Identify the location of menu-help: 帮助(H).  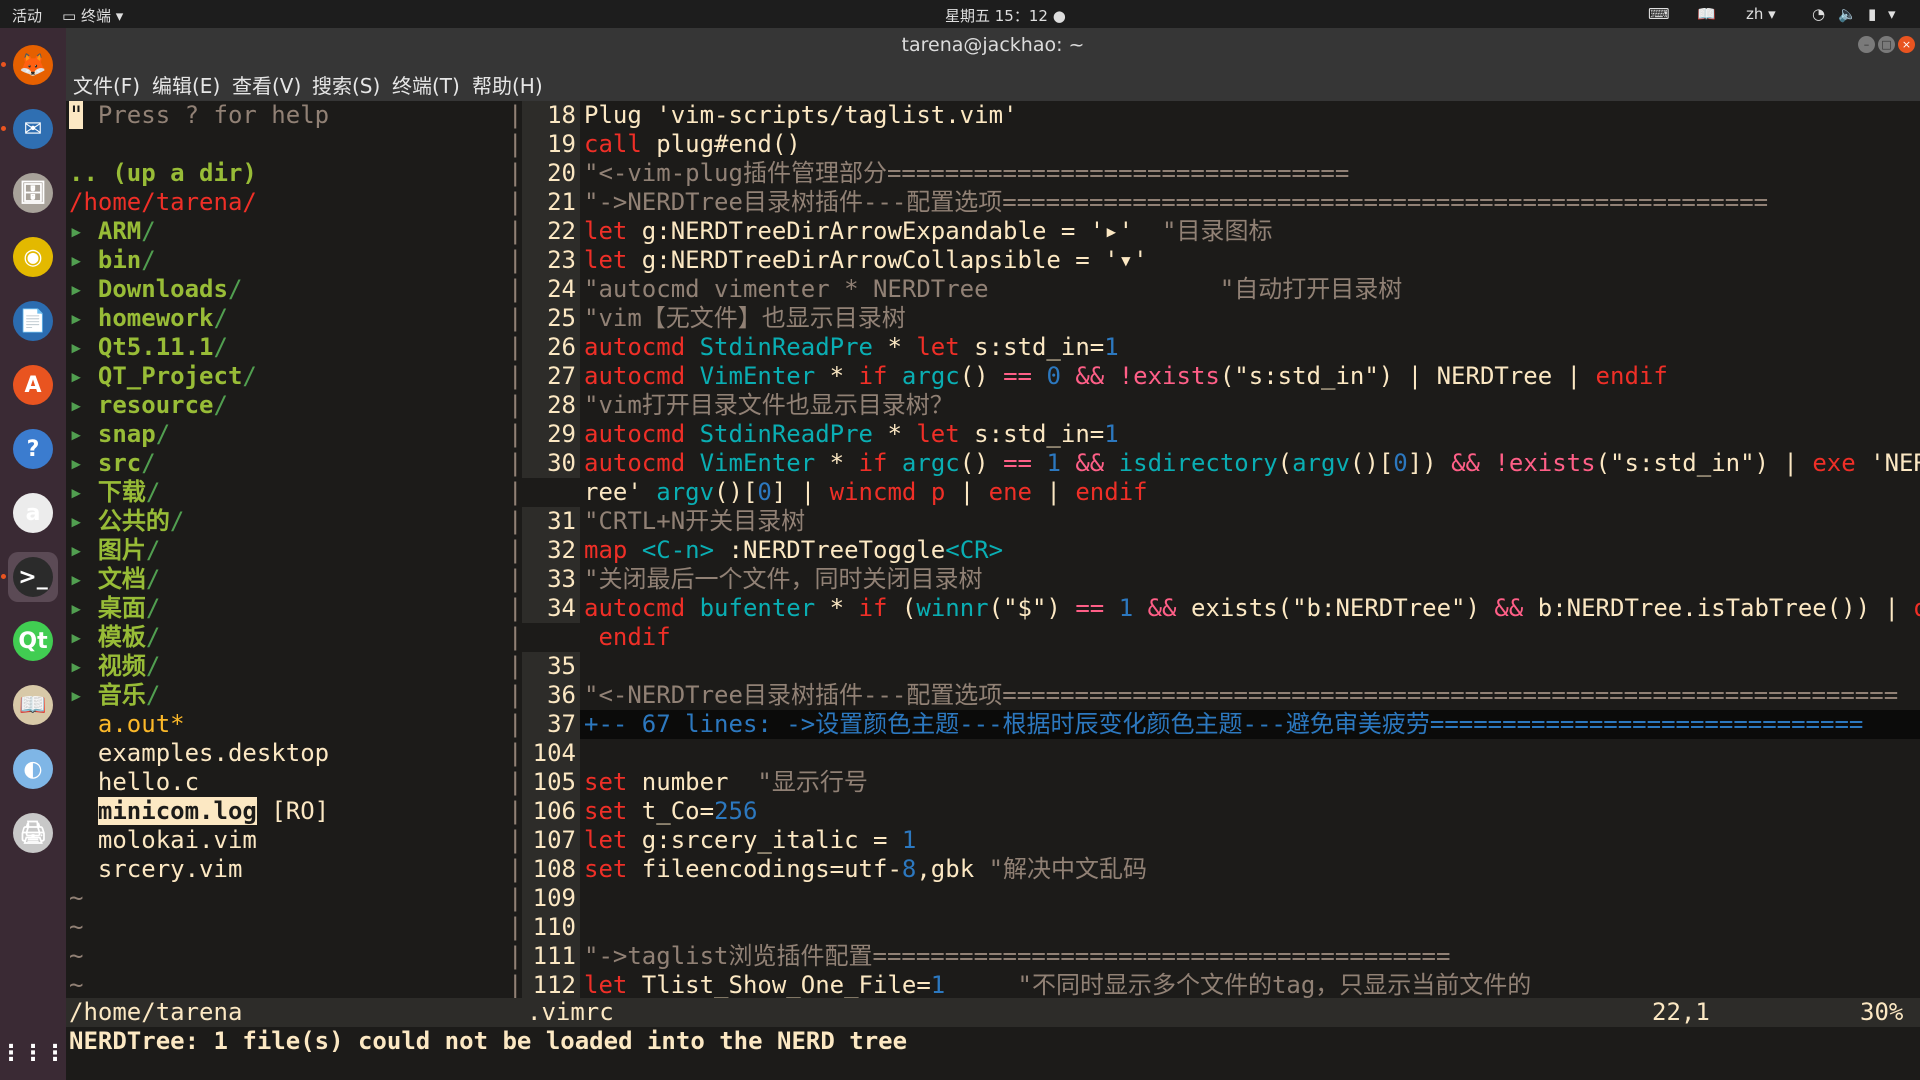
(507, 84).